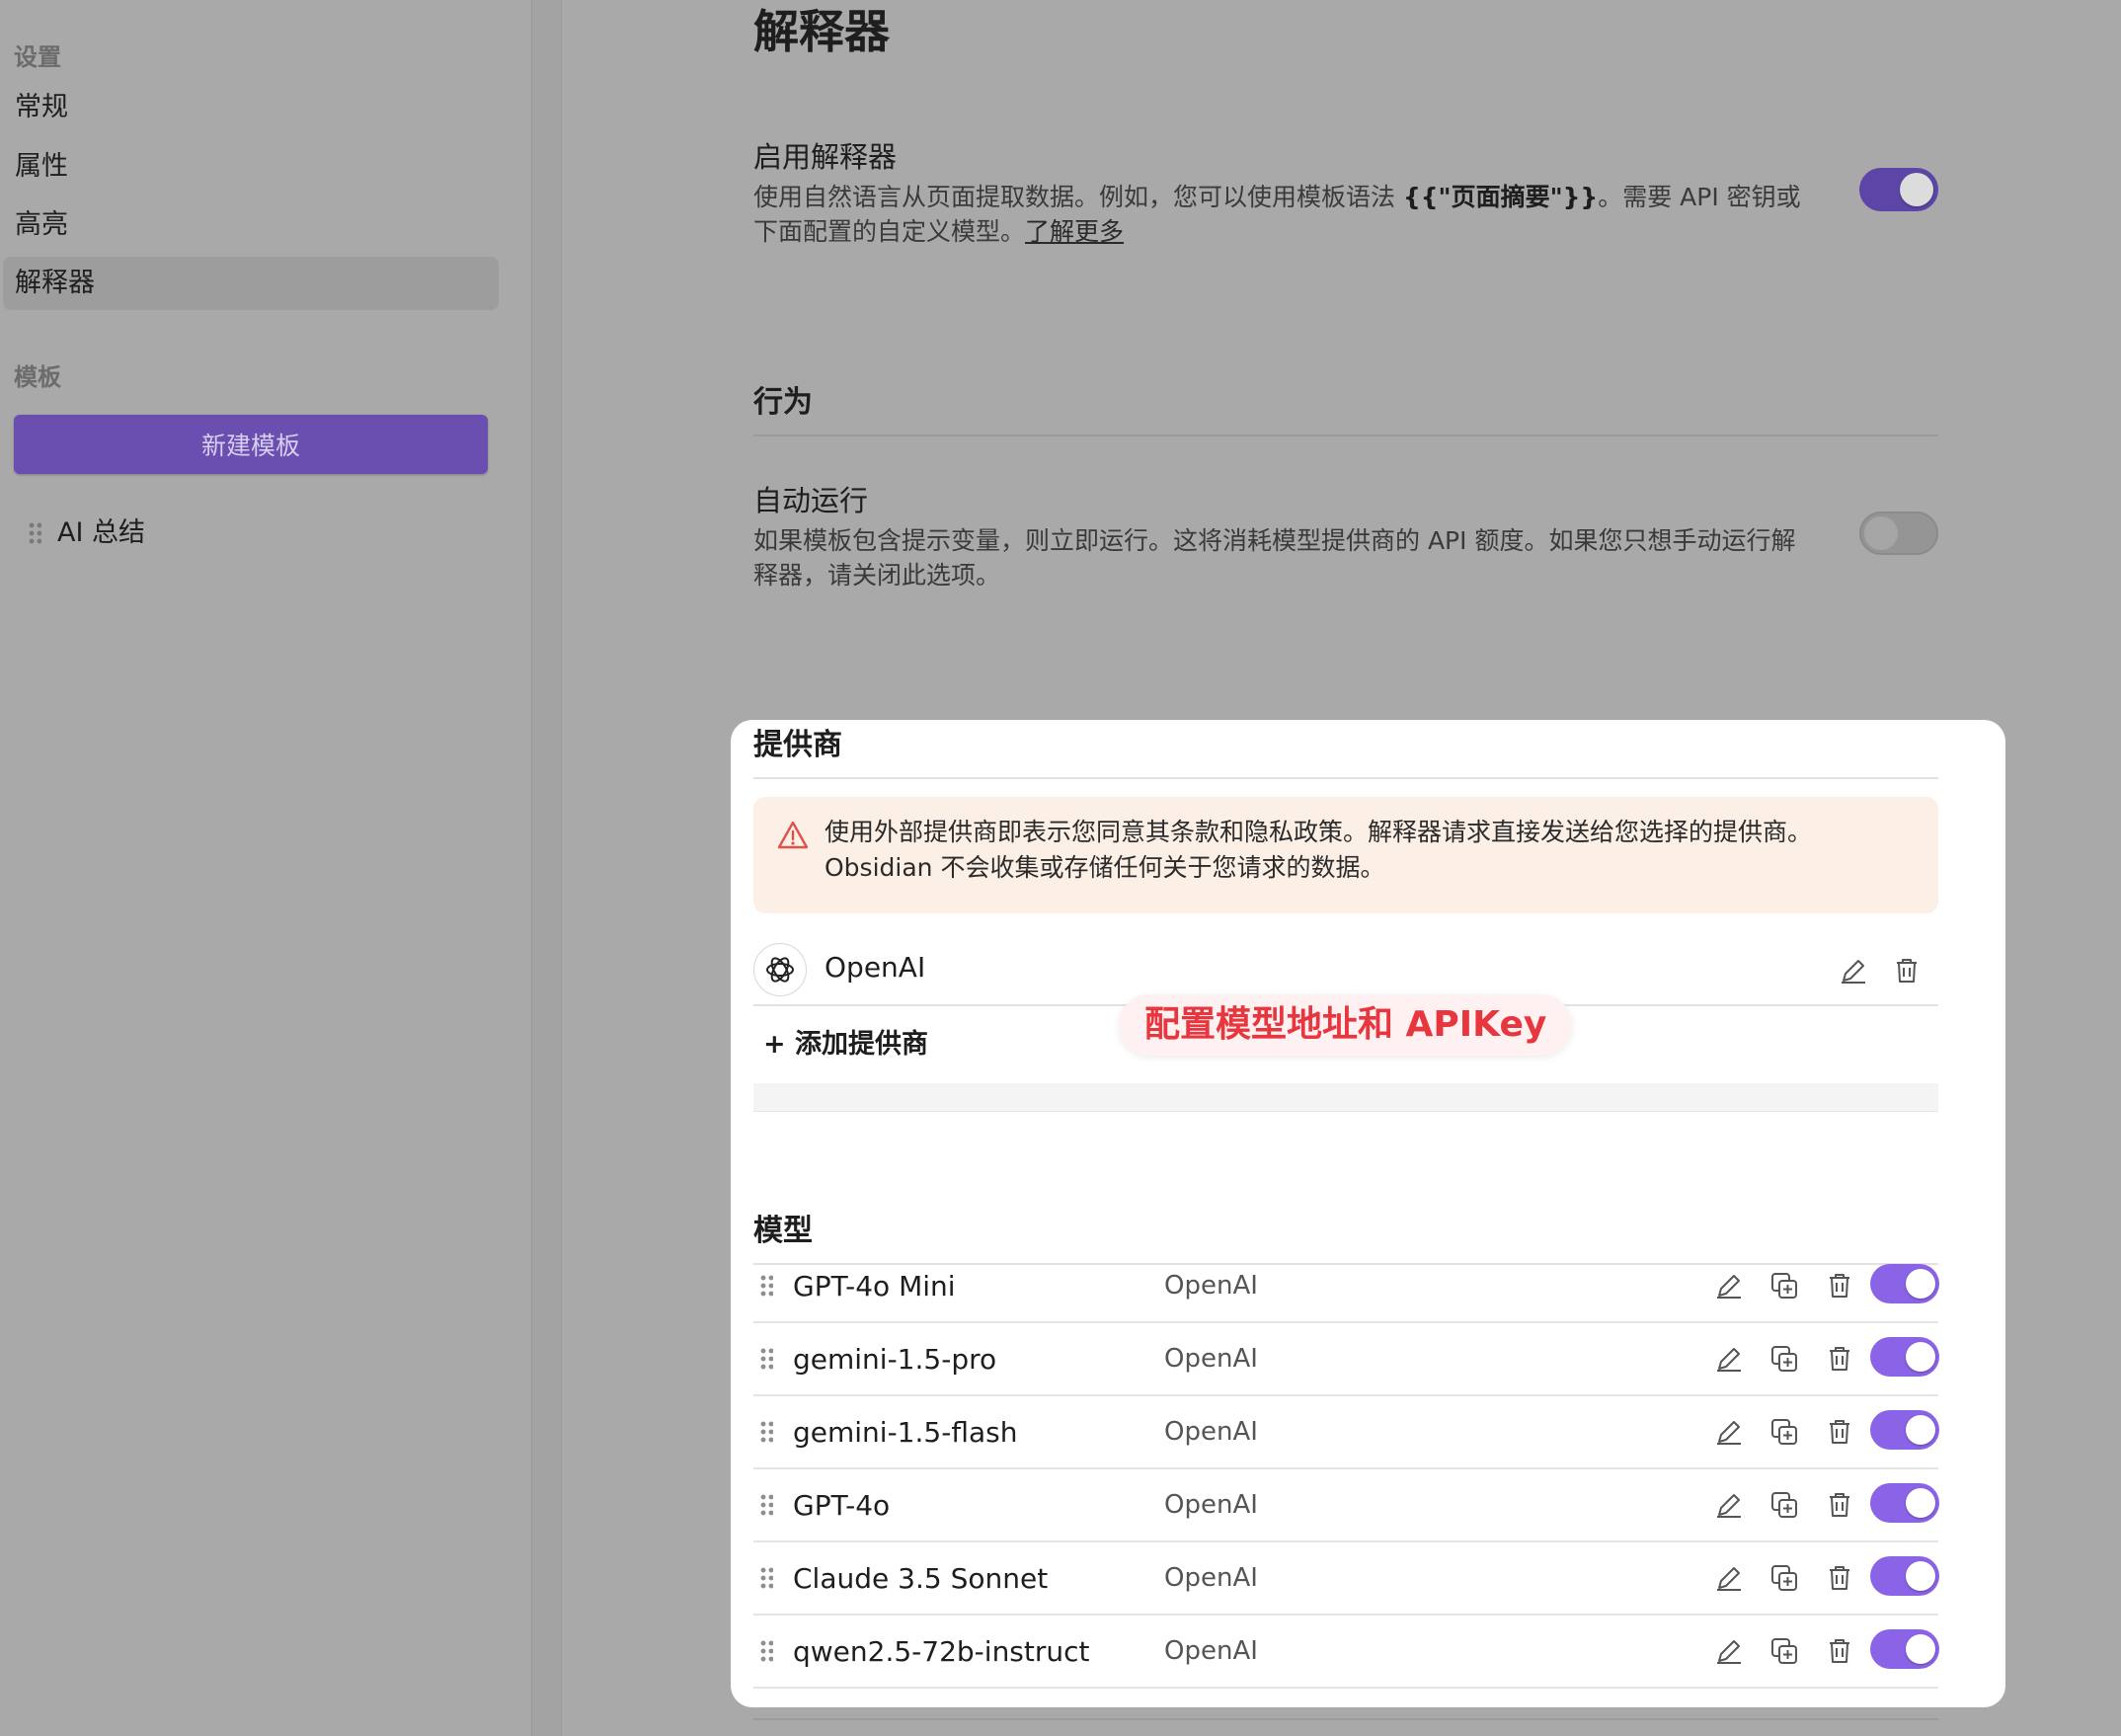 This screenshot has width=2121, height=1736. What do you see at coordinates (921, 1578) in the screenshot?
I see `model-name: Claude 3.5 Sonnet` at bounding box center [921, 1578].